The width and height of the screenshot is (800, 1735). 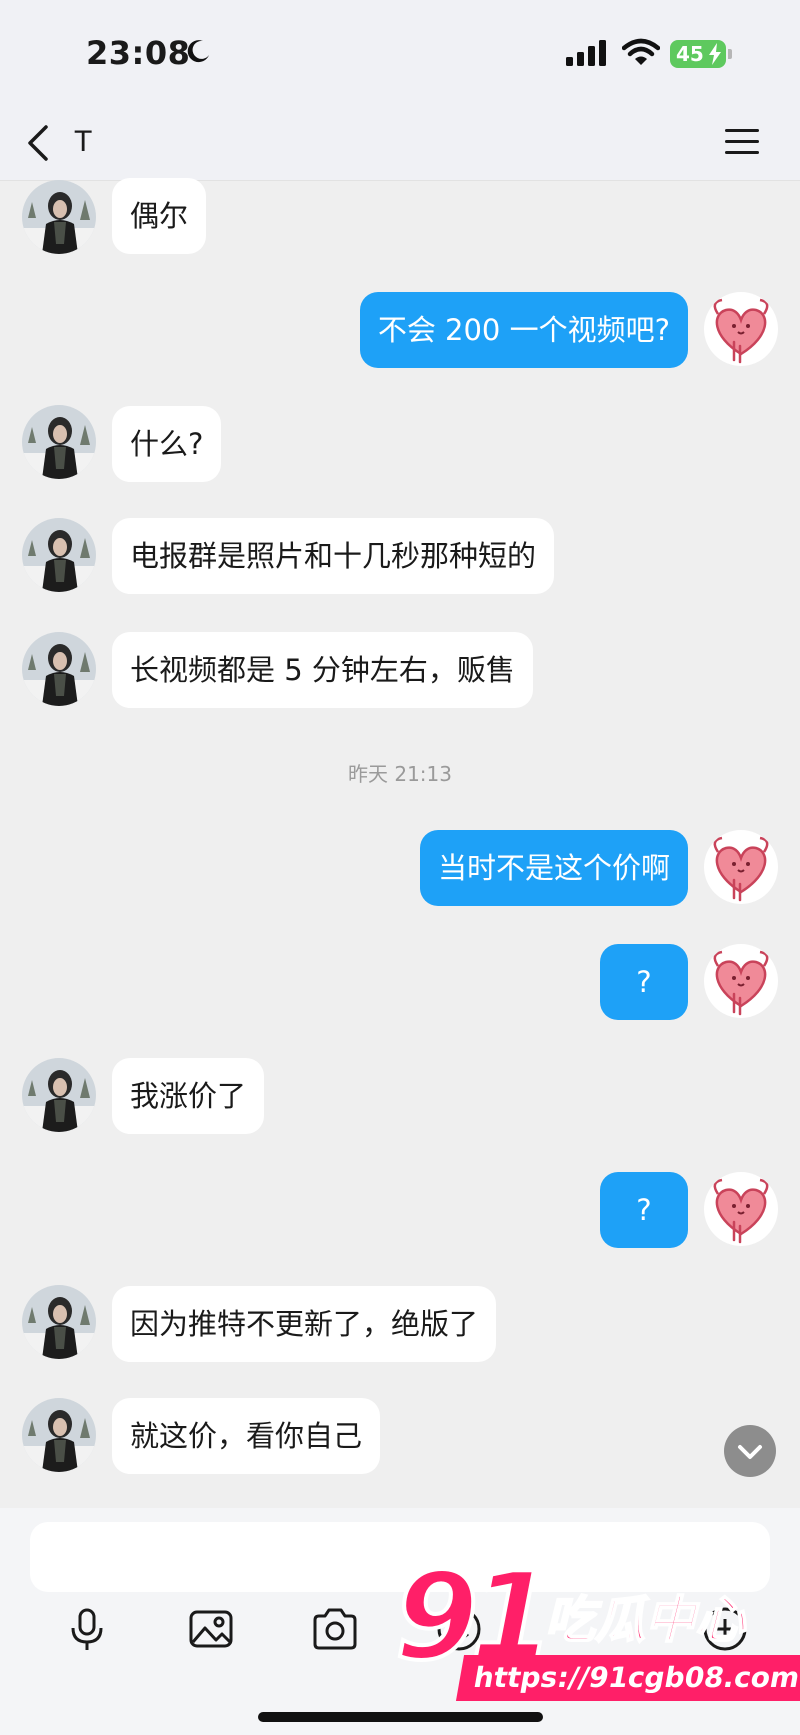 I want to click on message-timestamp: 昨天 21:13, so click(x=400, y=774).